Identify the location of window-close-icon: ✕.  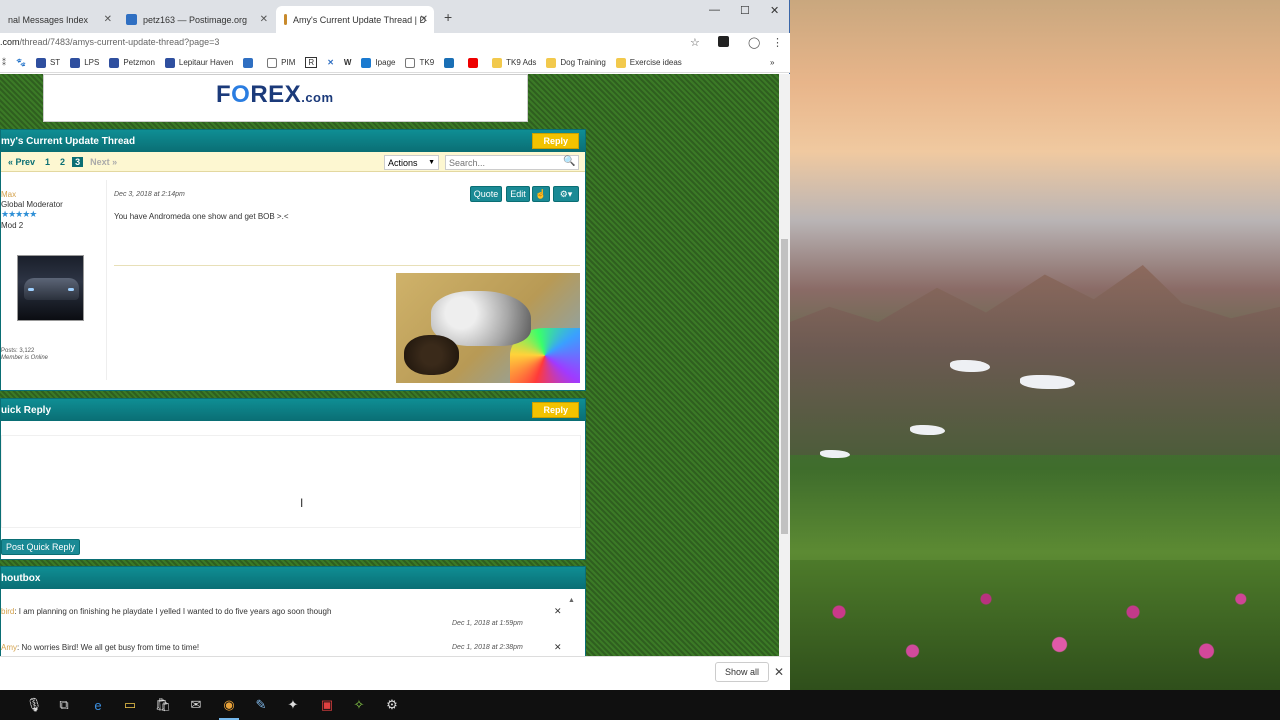
(774, 10).